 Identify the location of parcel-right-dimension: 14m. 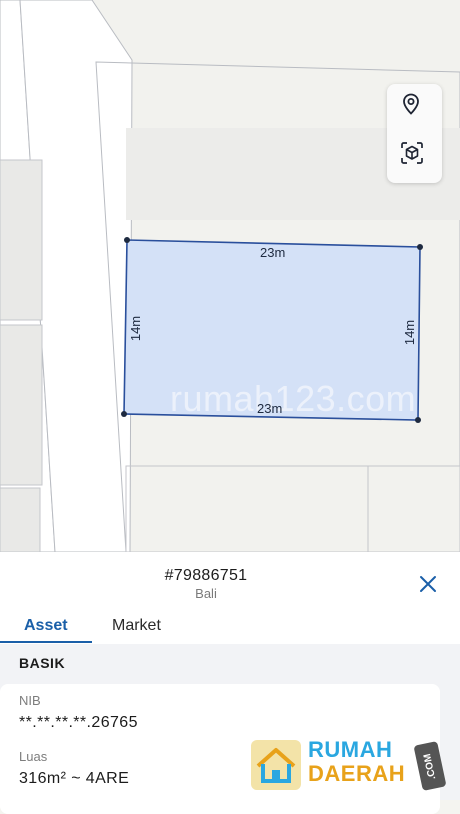
(410, 332).